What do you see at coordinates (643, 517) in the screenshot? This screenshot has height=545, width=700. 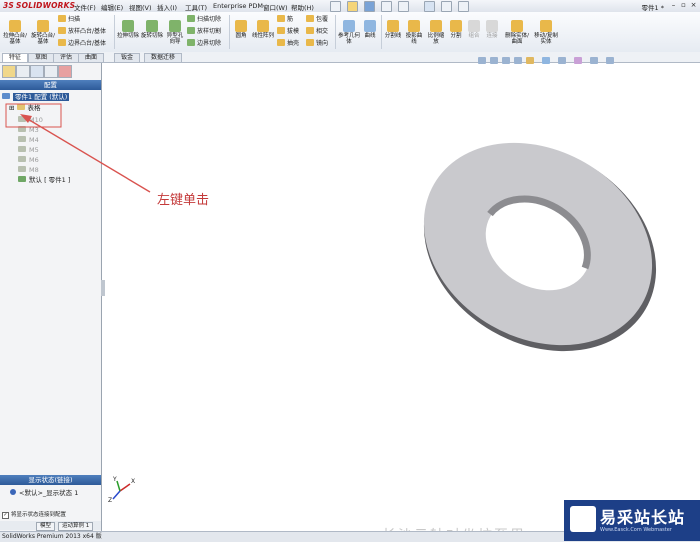 I see `watermark-title: 易采站长站` at bounding box center [643, 517].